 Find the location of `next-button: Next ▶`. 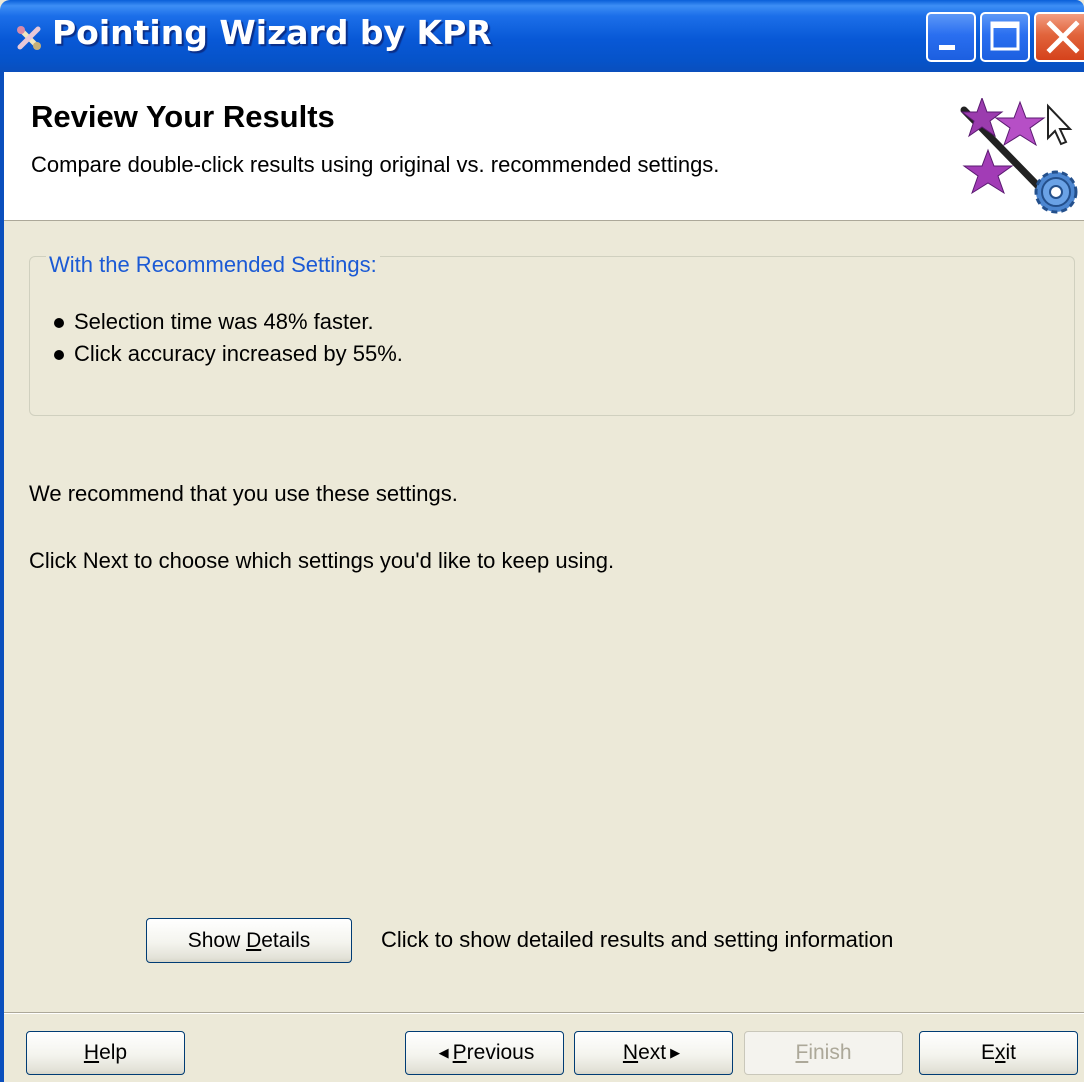

next-button: Next ▶ is located at coordinates (653, 1053).